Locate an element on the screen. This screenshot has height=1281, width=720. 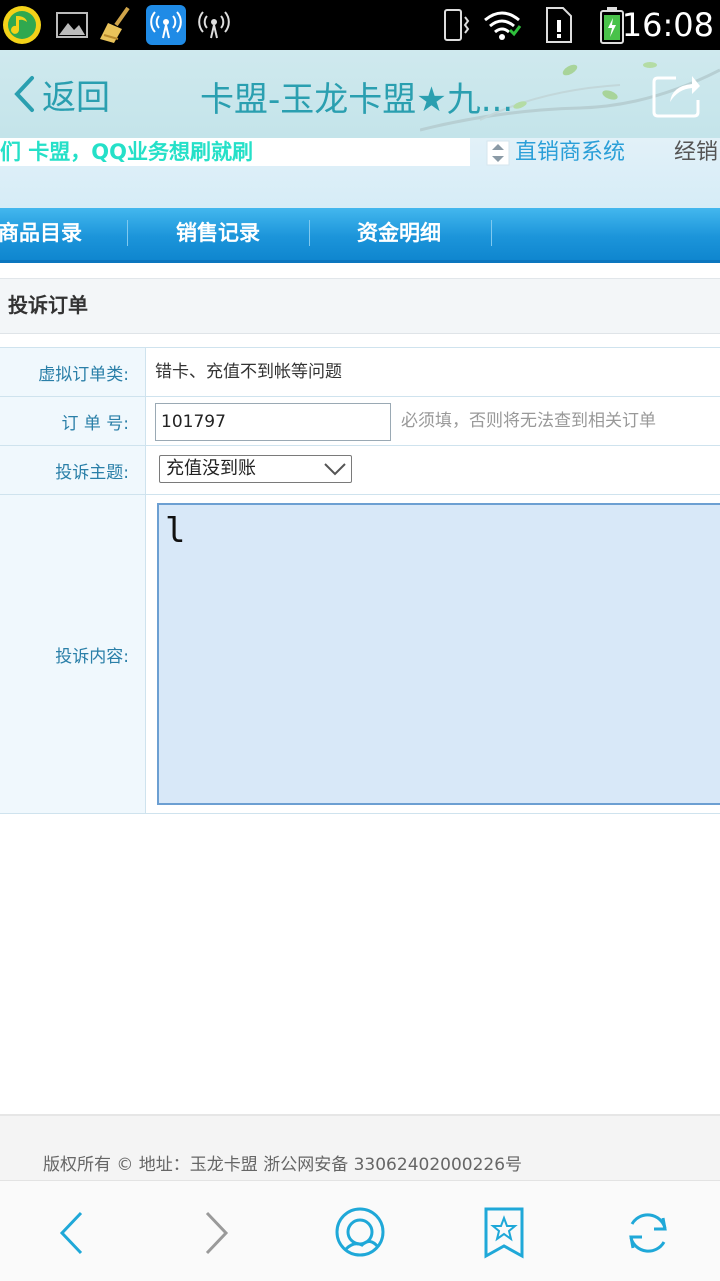
wifi-hotspot-icon is located at coordinates (166, 25).